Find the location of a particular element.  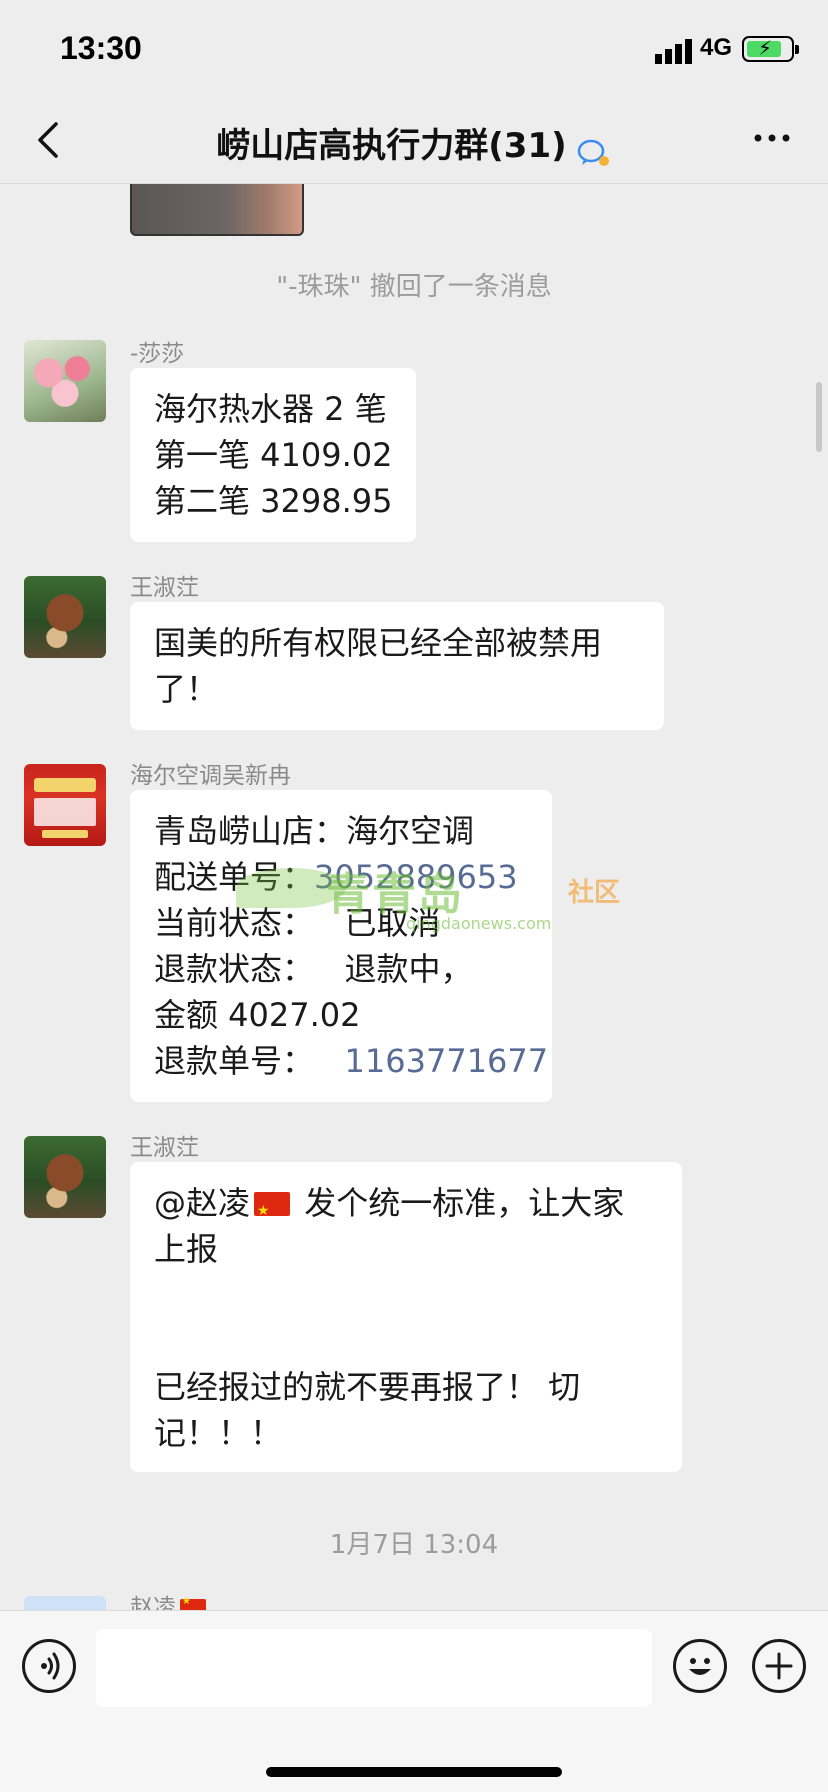

message-bubble: 海尔热水器 2 笔 第一笔 4109.02 第二笔 3298.95 is located at coordinates (273, 455).